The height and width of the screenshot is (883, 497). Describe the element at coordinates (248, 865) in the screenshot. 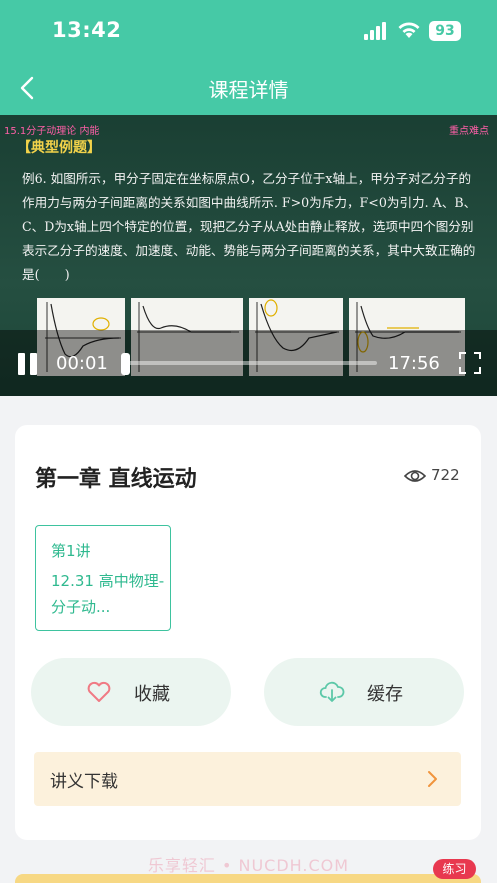

I see `watermark-text: 乐享轻汇 • NUCDH.COM` at that location.